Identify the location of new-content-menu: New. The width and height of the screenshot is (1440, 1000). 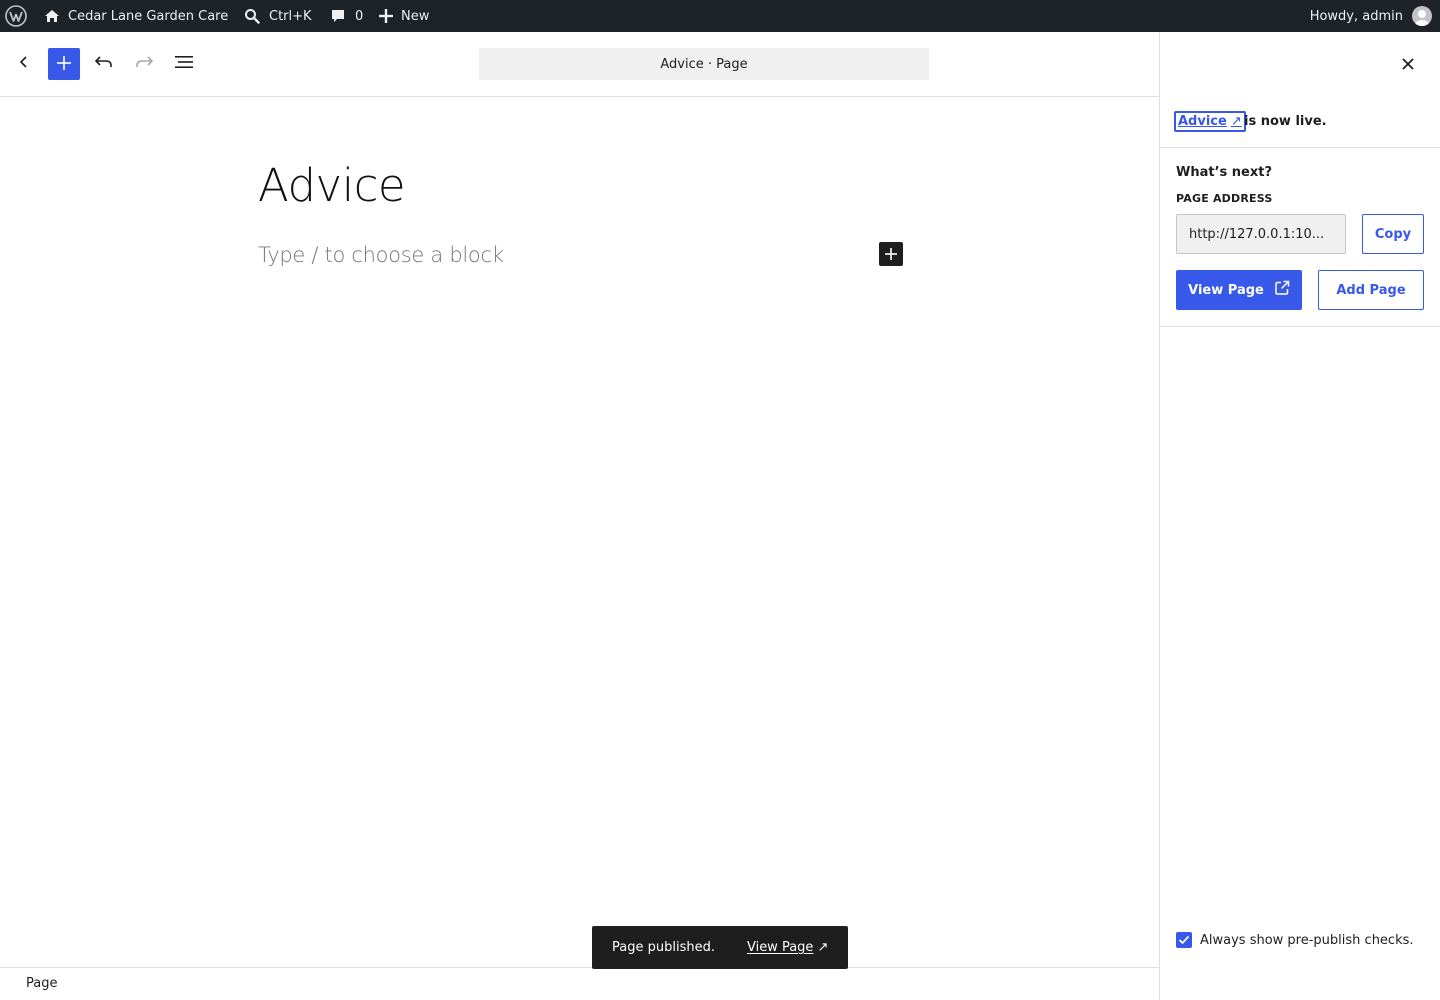
(404, 16).